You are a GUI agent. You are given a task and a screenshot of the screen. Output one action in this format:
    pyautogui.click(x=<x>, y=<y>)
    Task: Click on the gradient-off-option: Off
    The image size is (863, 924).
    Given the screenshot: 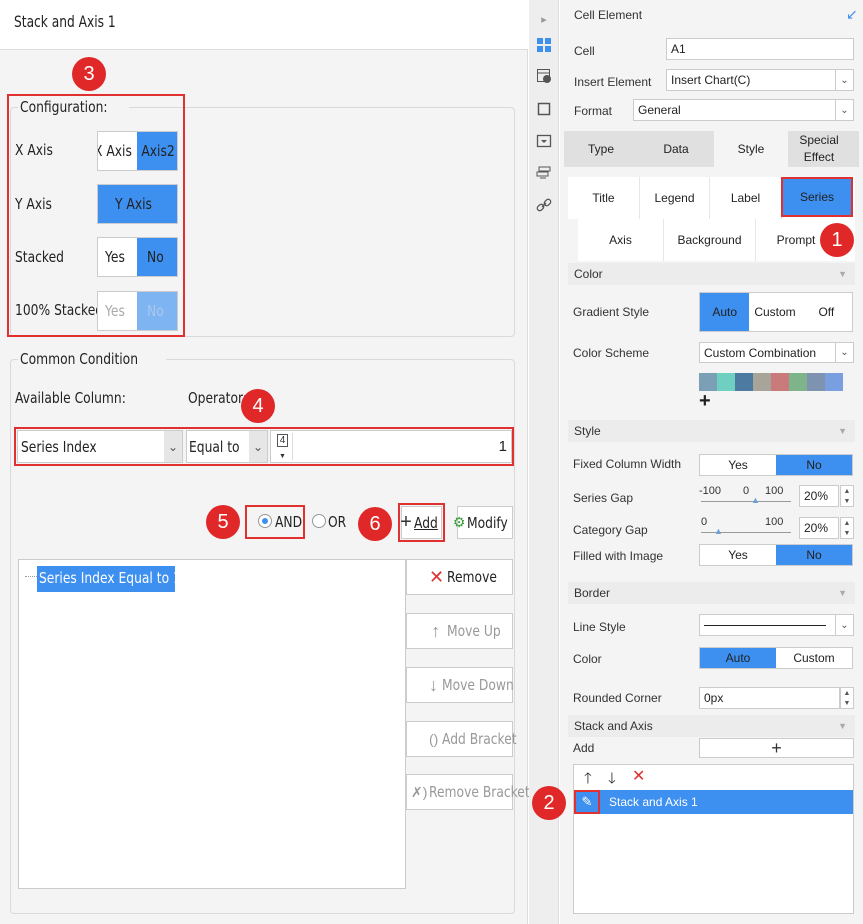 What is the action you would take?
    pyautogui.click(x=826, y=312)
    